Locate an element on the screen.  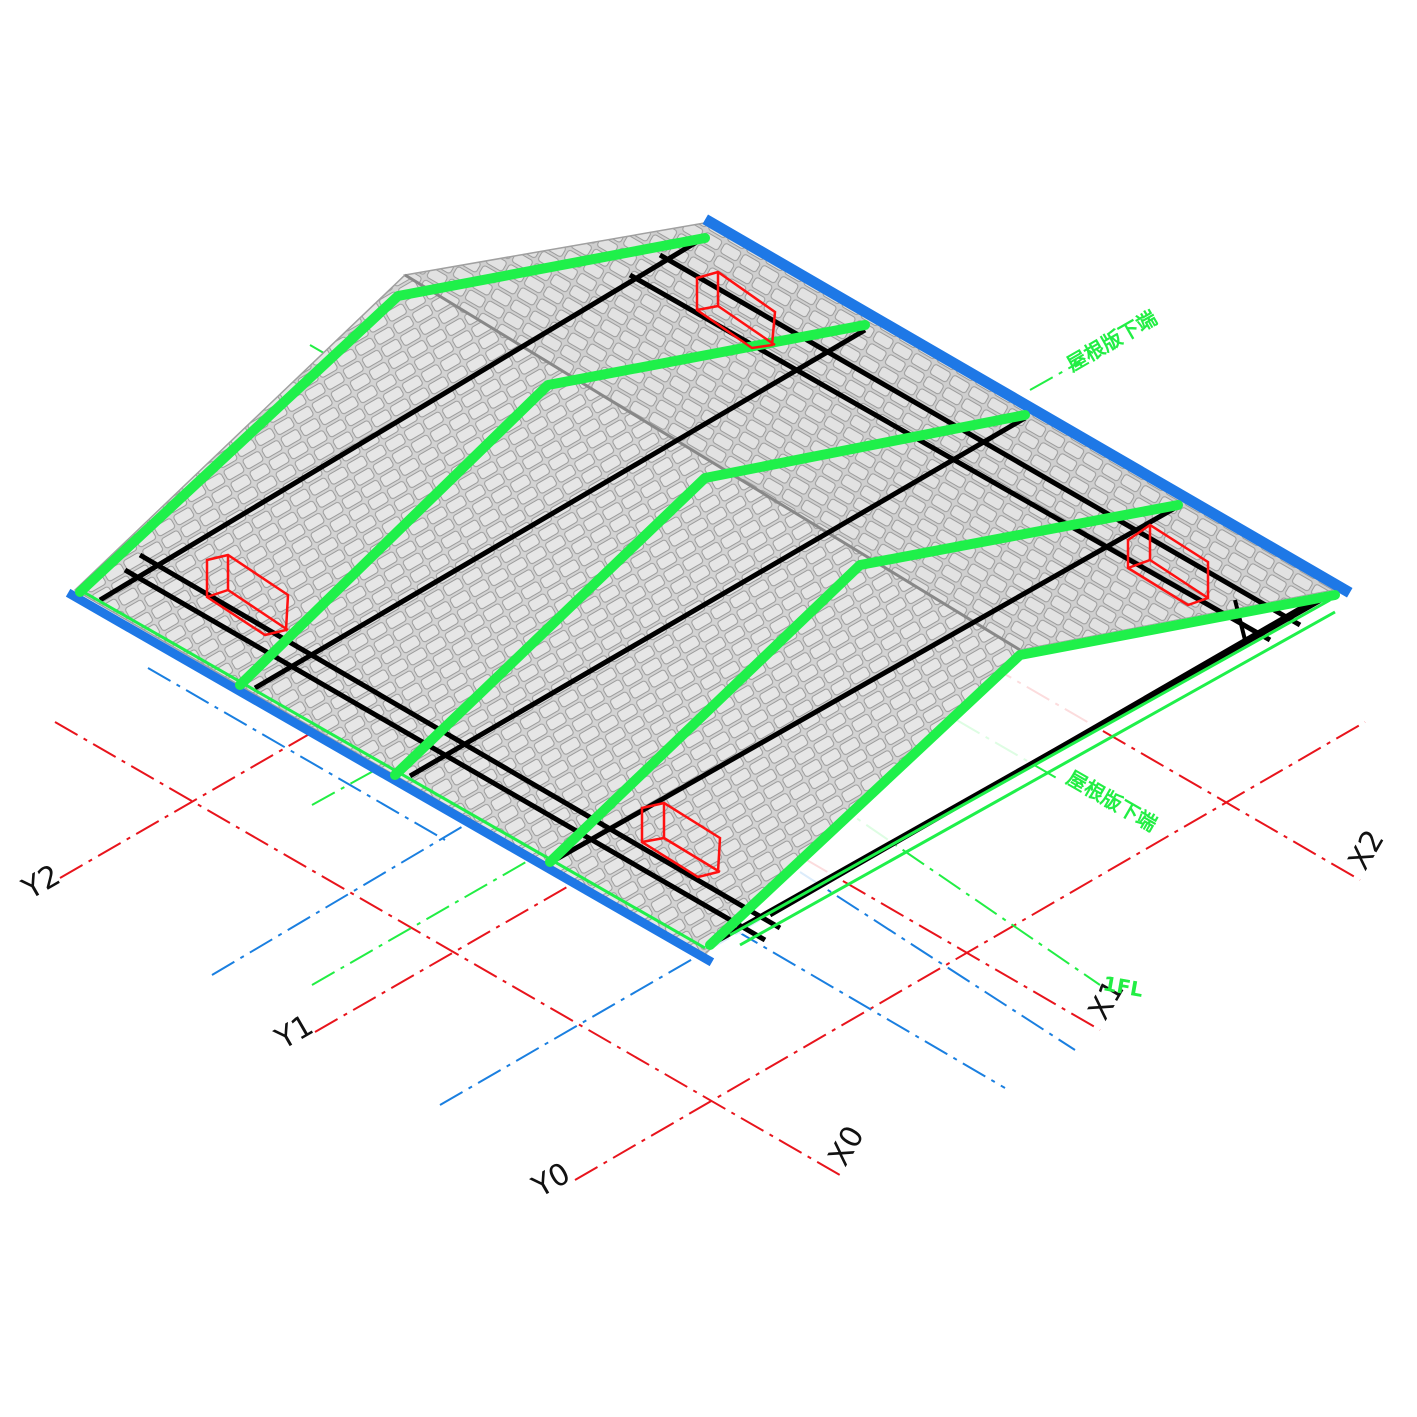
grid-label-y2: Y2 is located at coordinates (41, 883).